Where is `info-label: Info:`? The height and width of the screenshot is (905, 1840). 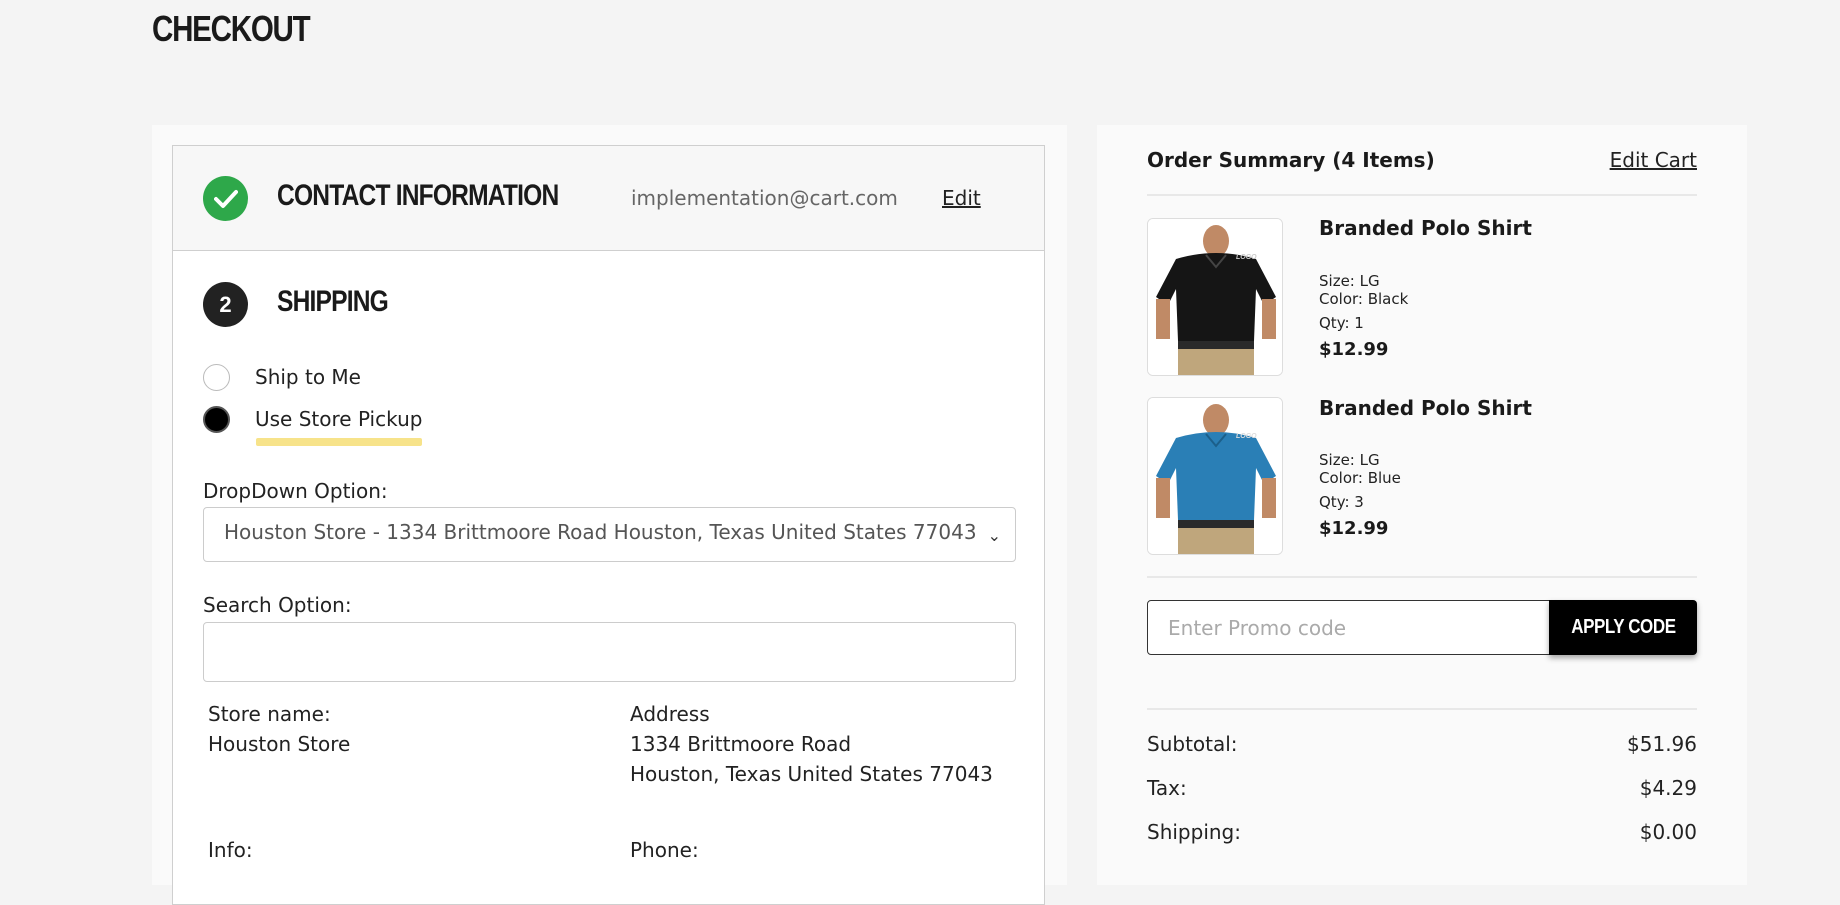
info-label: Info: is located at coordinates (230, 850).